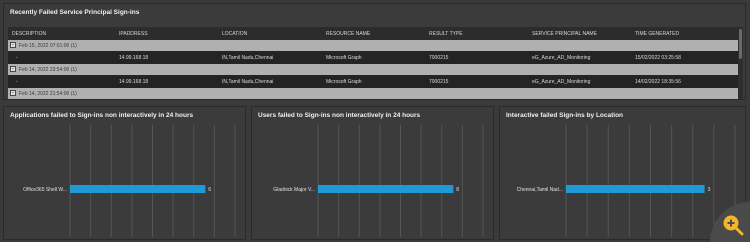 The width and height of the screenshot is (750, 242). I want to click on value-label: 8, so click(457, 190).